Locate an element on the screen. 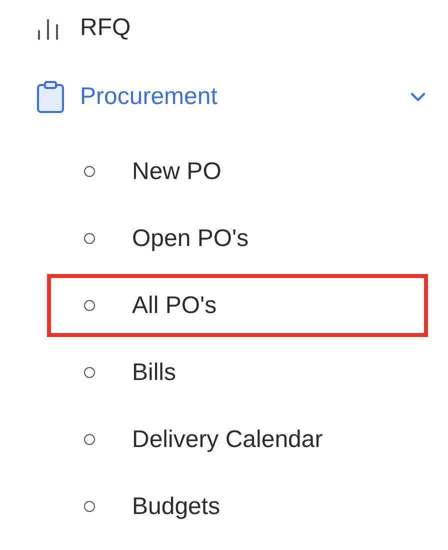  submenu-link: Bills is located at coordinates (154, 372).